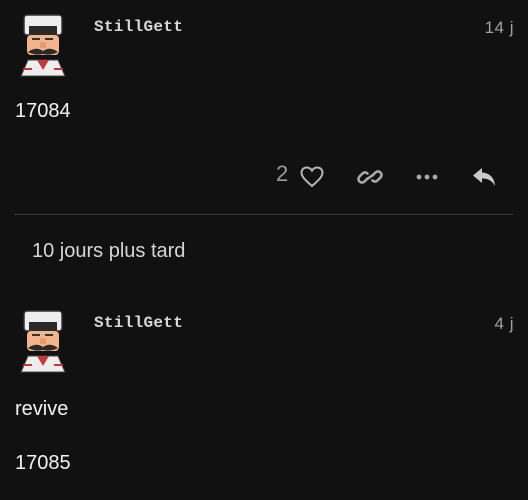 The image size is (528, 500). I want to click on more-icon, so click(427, 177).